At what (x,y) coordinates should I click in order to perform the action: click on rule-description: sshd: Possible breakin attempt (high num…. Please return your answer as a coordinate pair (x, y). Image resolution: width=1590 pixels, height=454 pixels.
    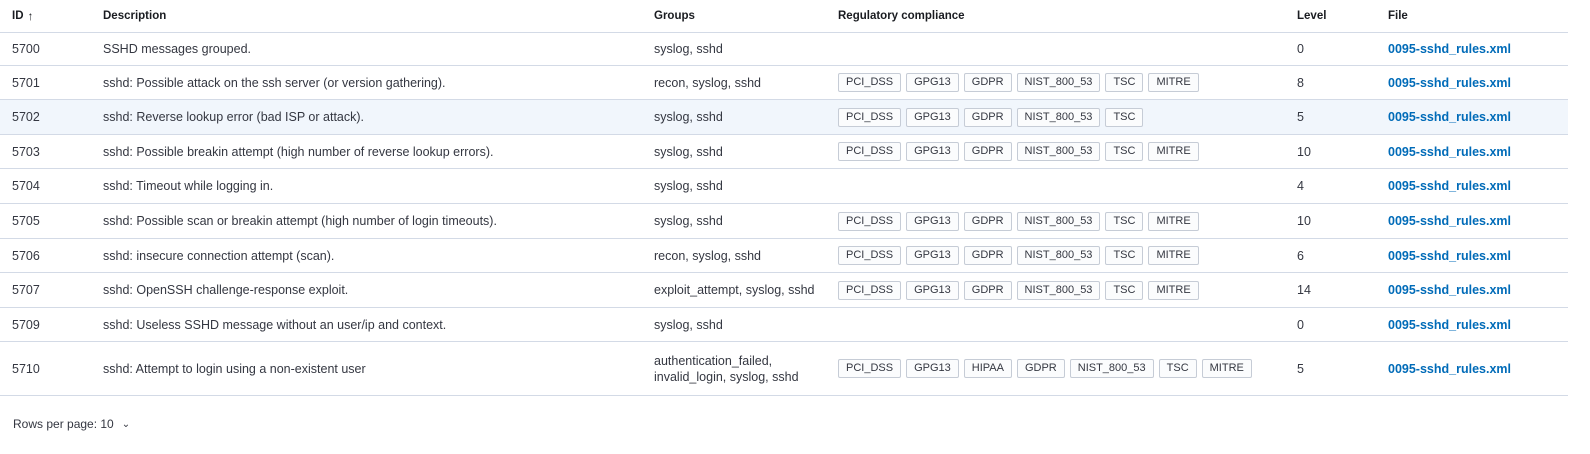
    Looking at the image, I should click on (298, 151).